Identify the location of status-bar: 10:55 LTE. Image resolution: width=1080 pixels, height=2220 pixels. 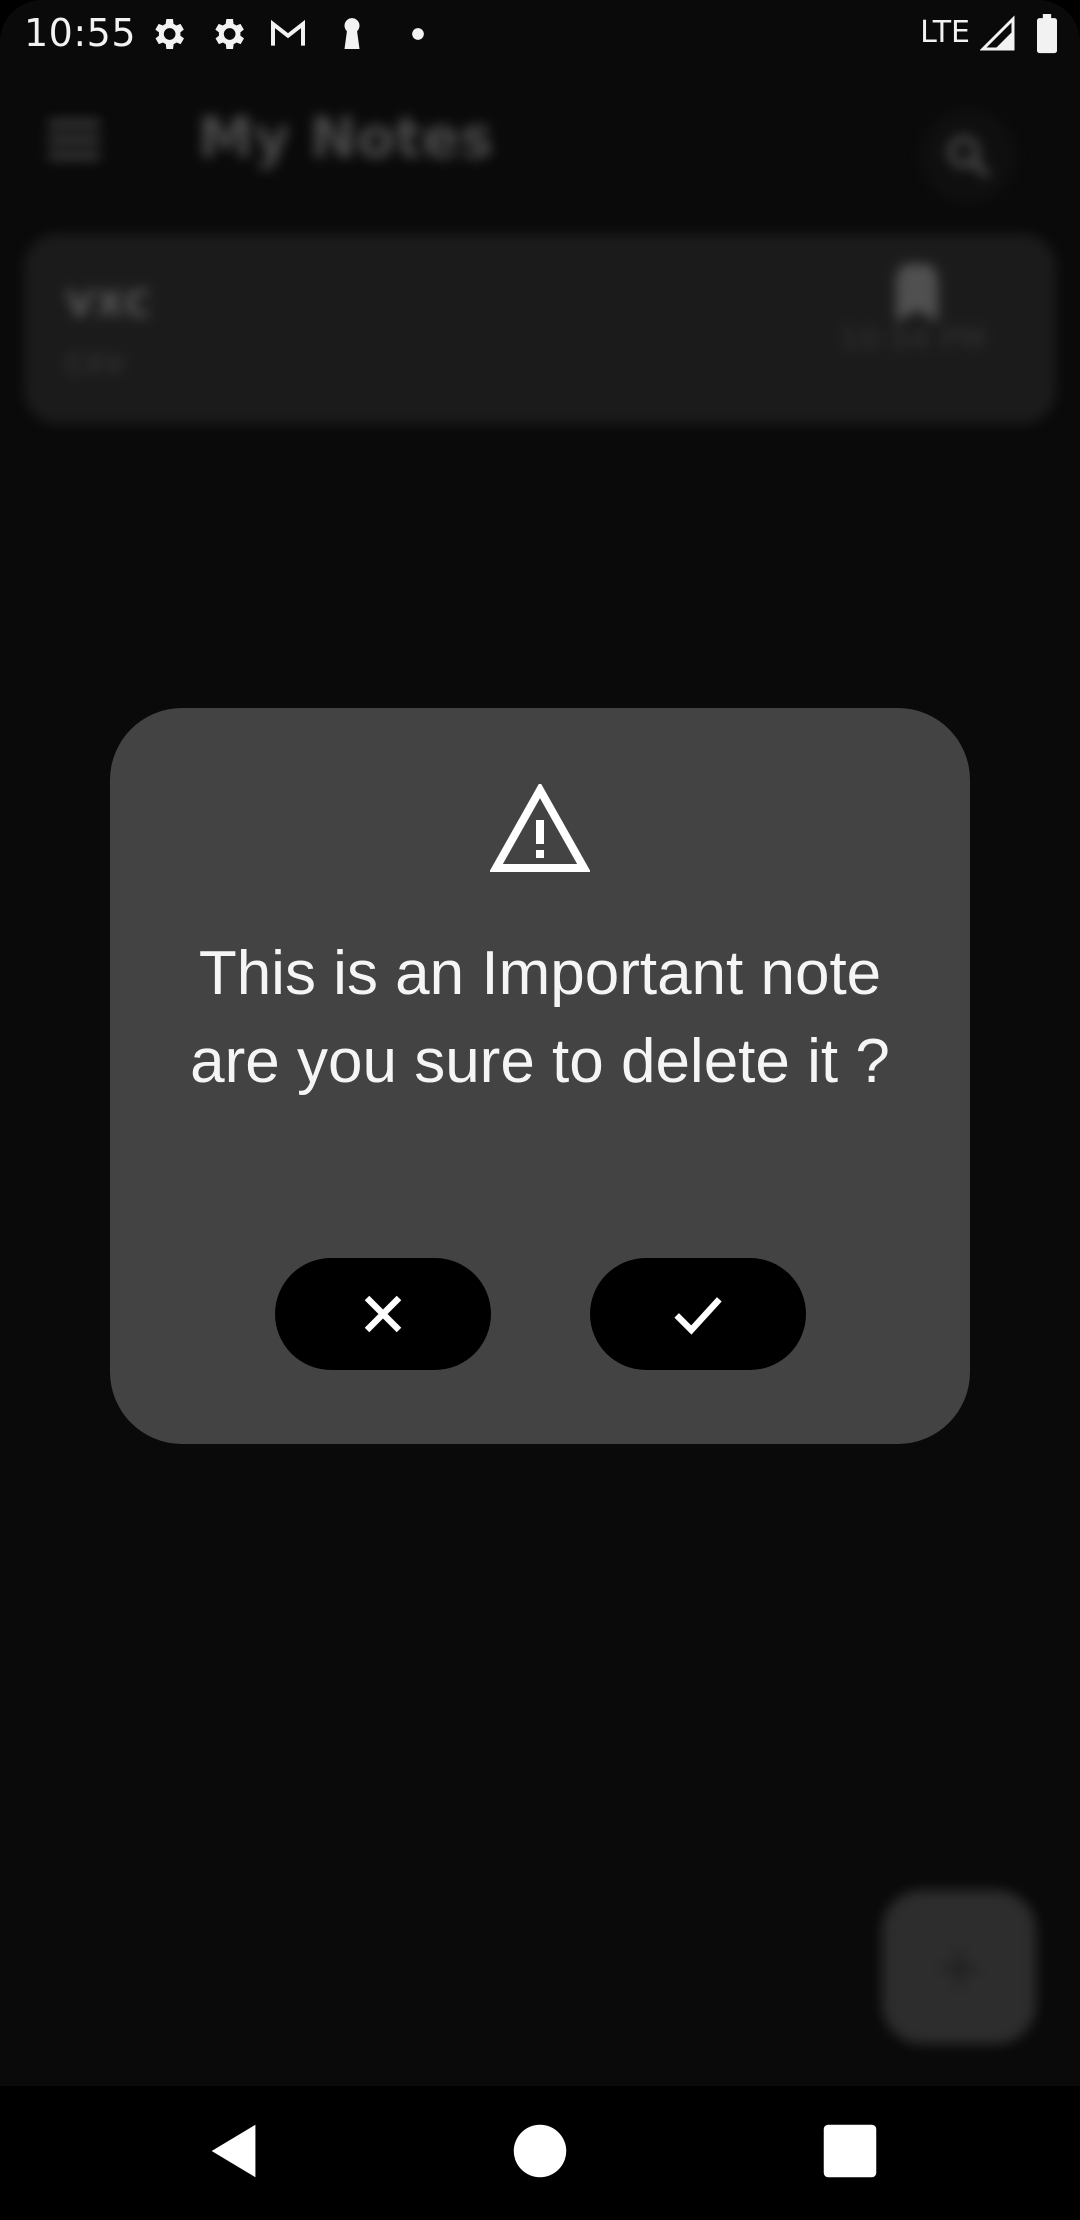
(540, 33).